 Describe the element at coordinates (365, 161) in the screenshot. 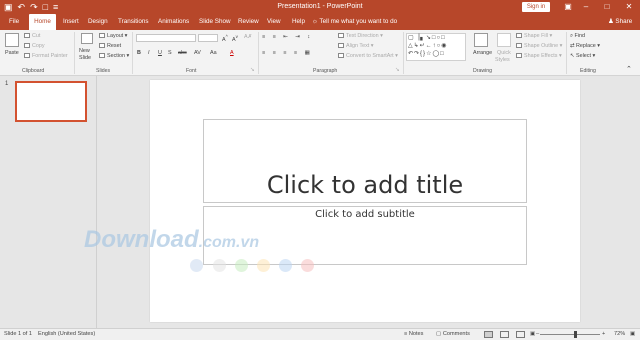

I see `title-placeholder: Click to add title` at that location.